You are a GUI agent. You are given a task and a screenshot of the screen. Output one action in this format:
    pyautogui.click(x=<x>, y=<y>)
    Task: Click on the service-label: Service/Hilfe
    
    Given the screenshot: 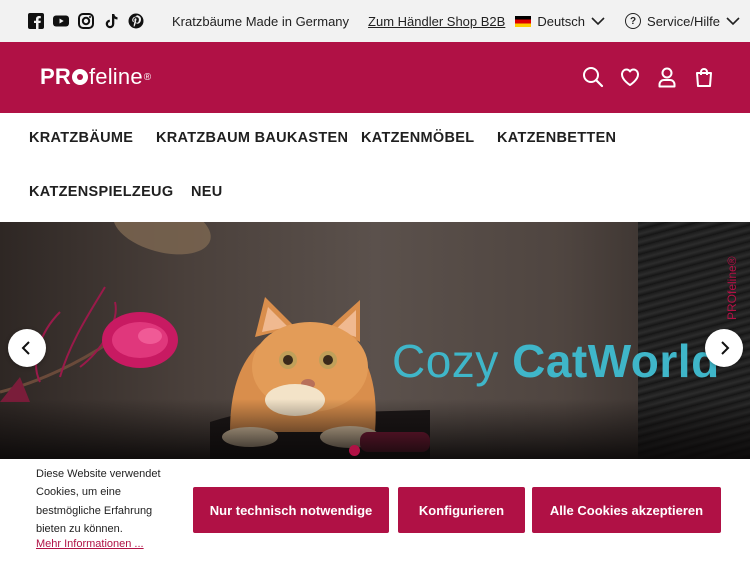 What is the action you would take?
    pyautogui.click(x=683, y=21)
    